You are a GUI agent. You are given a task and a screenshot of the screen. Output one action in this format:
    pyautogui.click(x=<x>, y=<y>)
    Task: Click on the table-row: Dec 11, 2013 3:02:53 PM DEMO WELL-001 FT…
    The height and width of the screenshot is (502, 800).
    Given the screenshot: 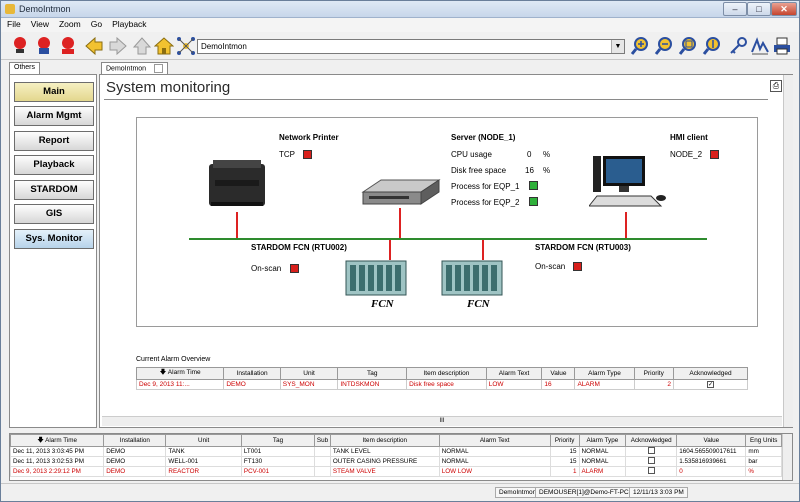 What is the action you would take?
    pyautogui.click(x=395, y=461)
    